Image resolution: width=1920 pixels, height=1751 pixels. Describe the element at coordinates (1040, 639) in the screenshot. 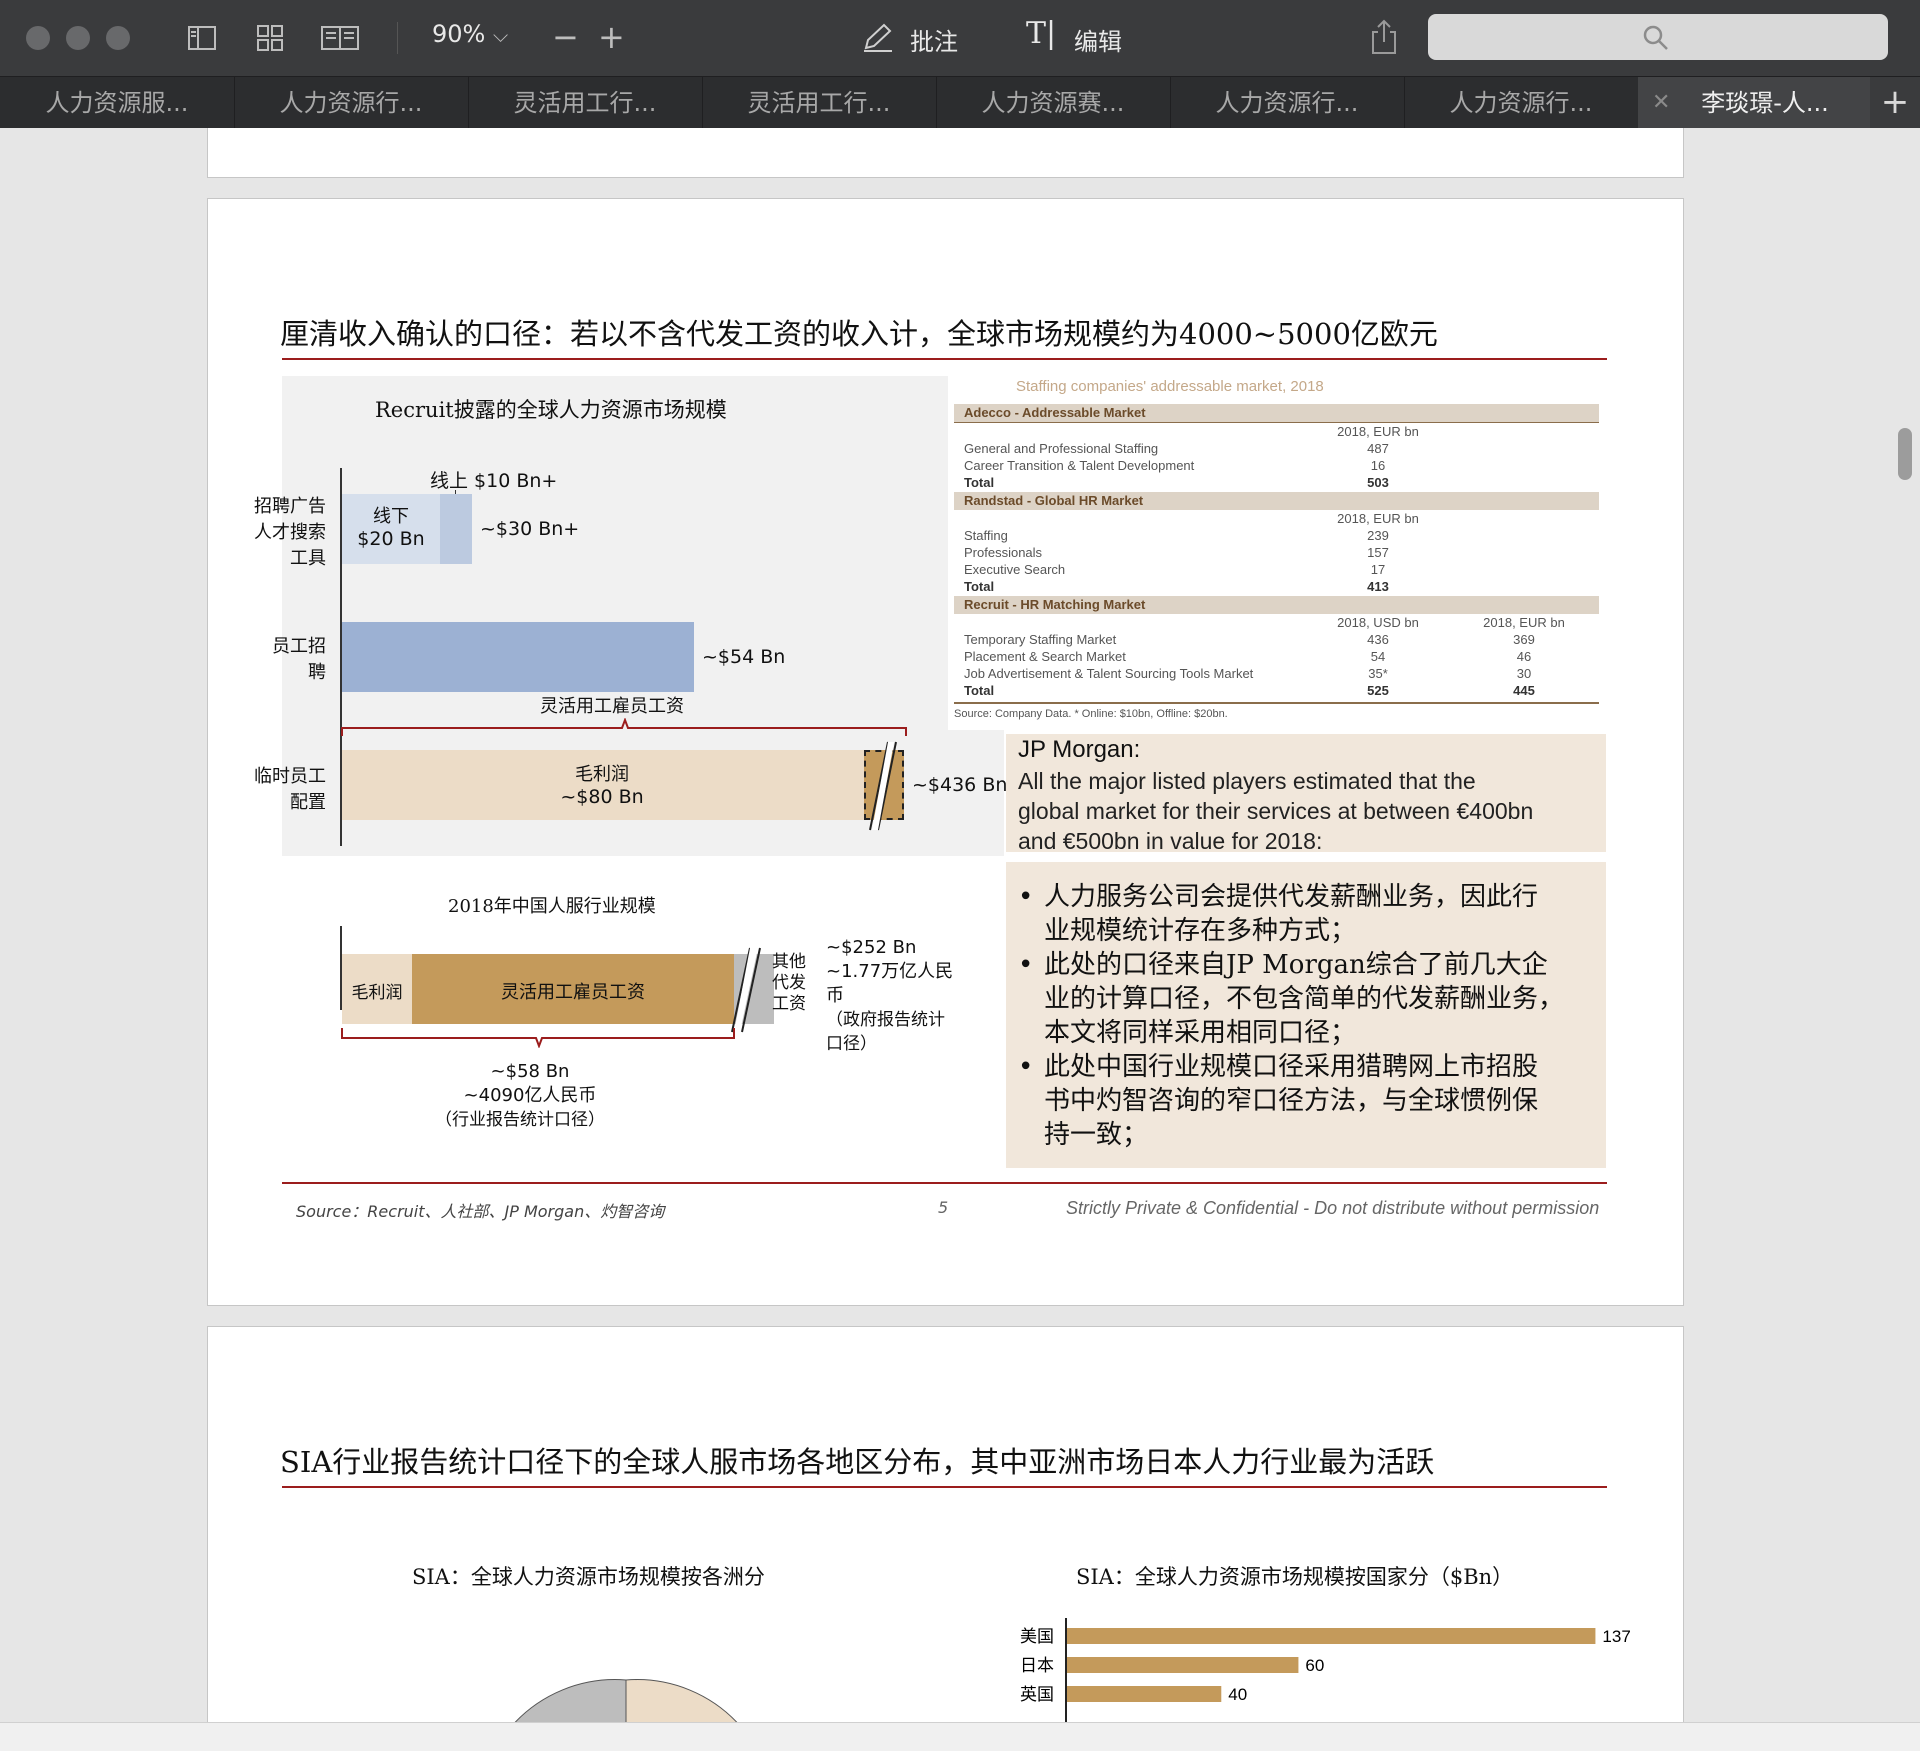

I see `recruit-row-1: Temporary Staffing Market` at that location.